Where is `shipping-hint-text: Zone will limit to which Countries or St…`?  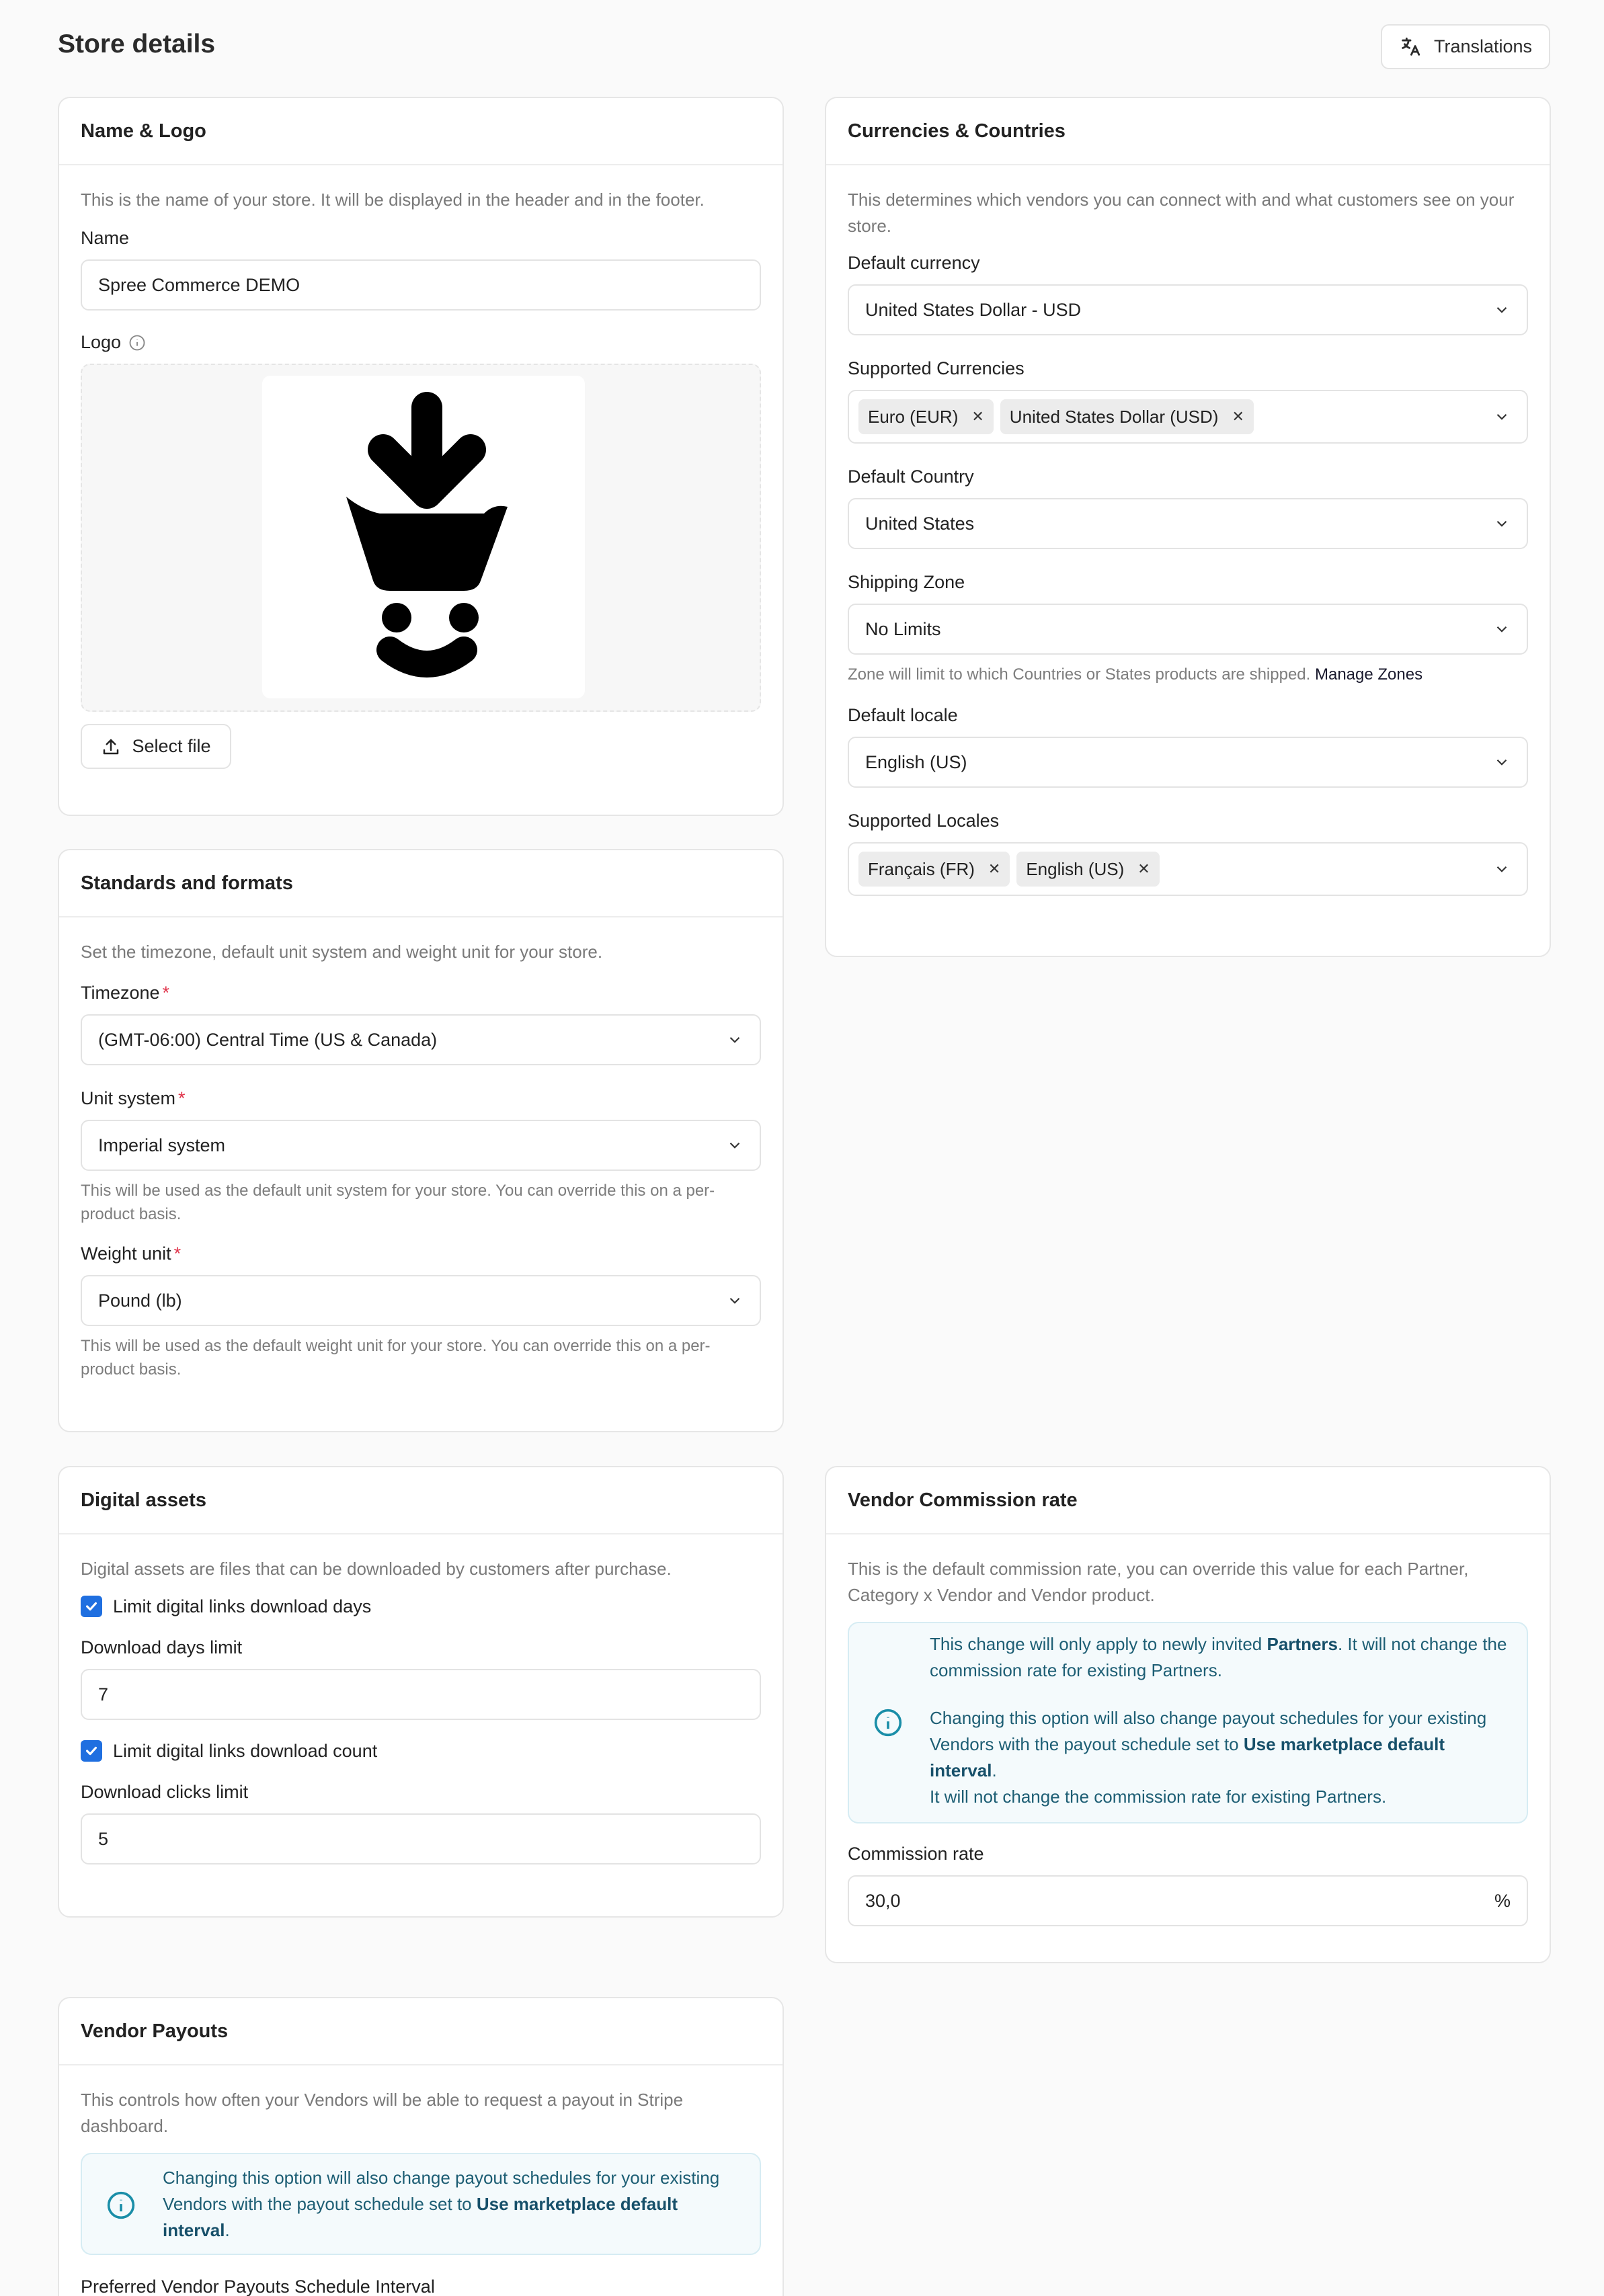 shipping-hint-text: Zone will limit to which Countries or St… is located at coordinates (1079, 674).